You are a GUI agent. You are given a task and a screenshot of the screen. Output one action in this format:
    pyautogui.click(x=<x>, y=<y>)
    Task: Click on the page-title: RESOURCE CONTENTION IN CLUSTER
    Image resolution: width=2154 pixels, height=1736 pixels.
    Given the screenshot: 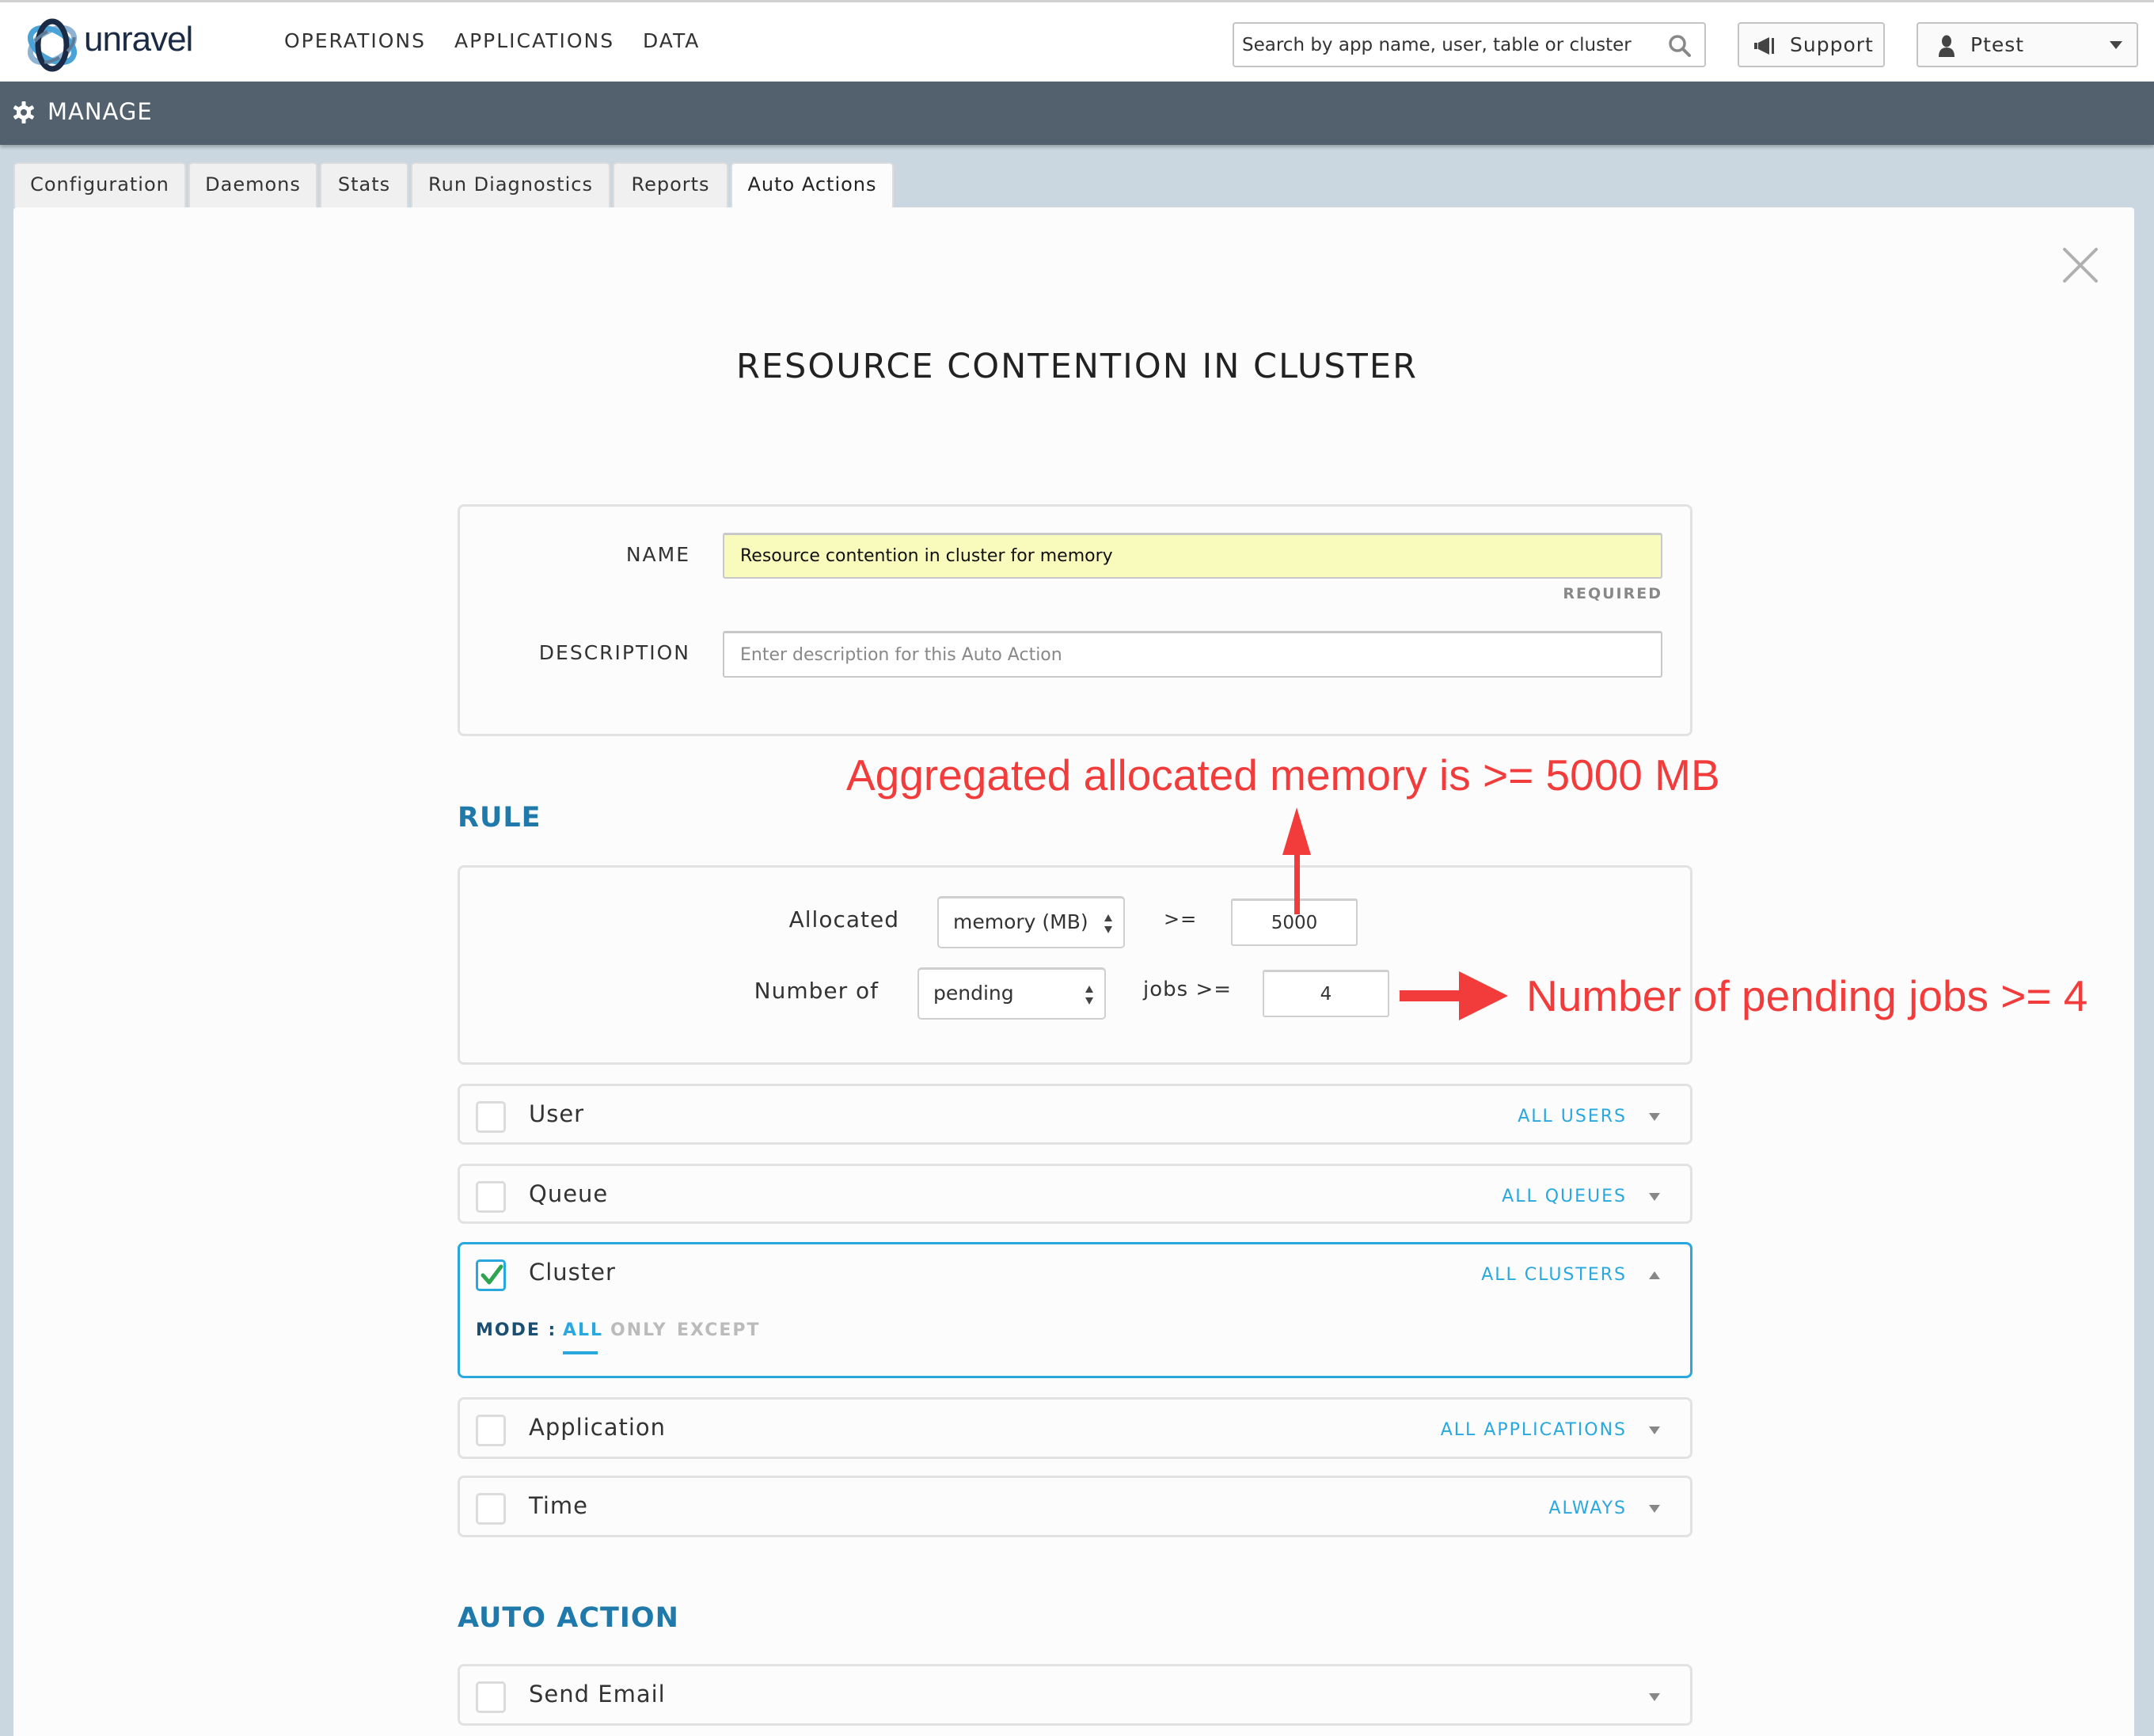 What is the action you would take?
    pyautogui.click(x=1077, y=366)
    